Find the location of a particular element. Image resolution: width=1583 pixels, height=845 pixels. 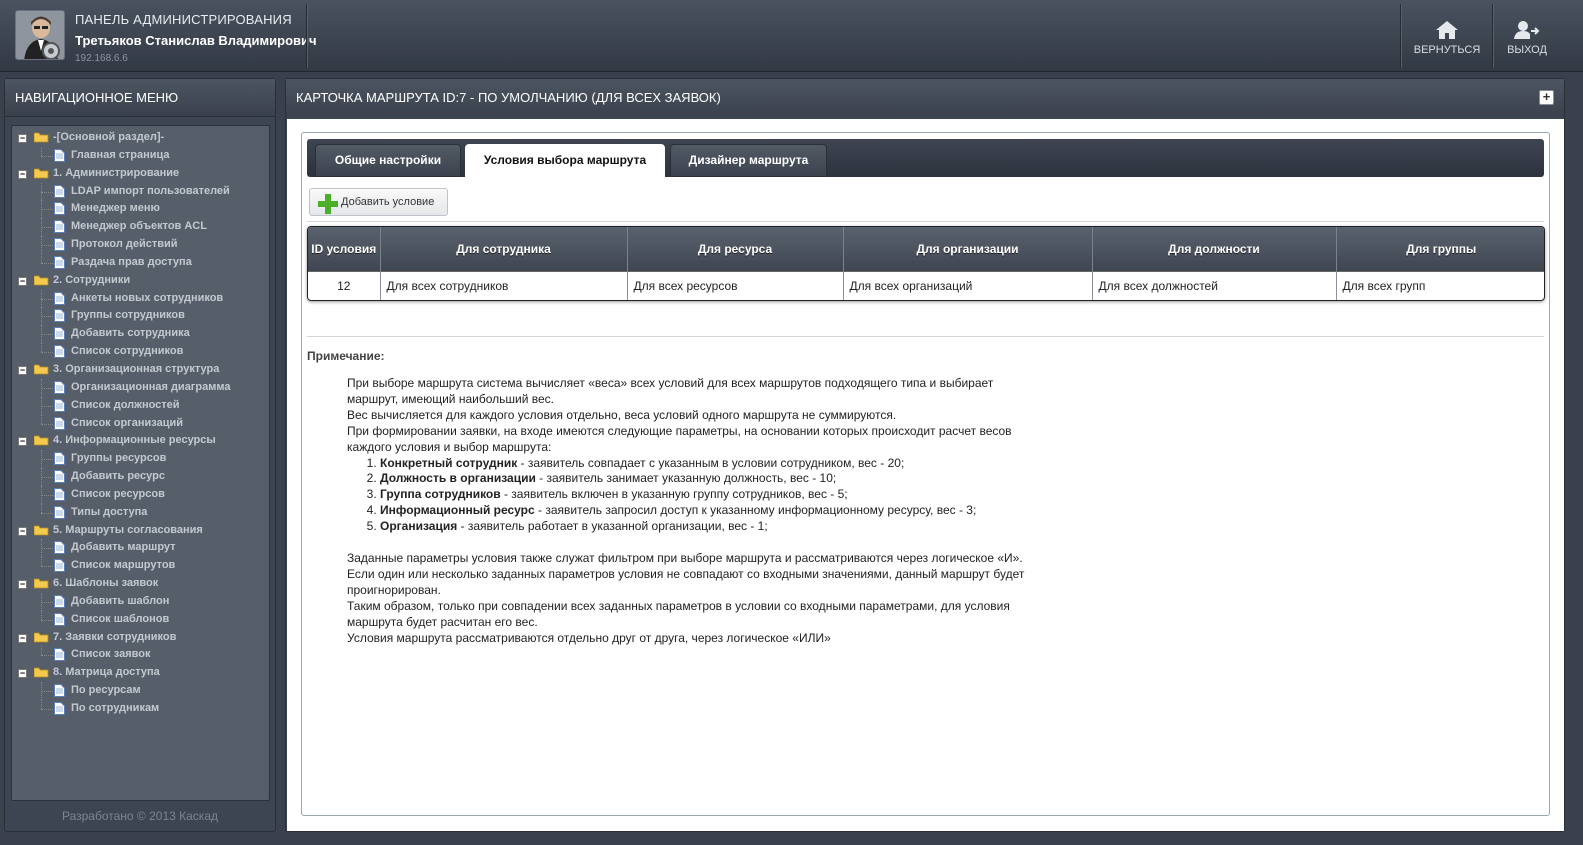

sidebar-section: − 1. Администрирование is located at coordinates (140, 174).